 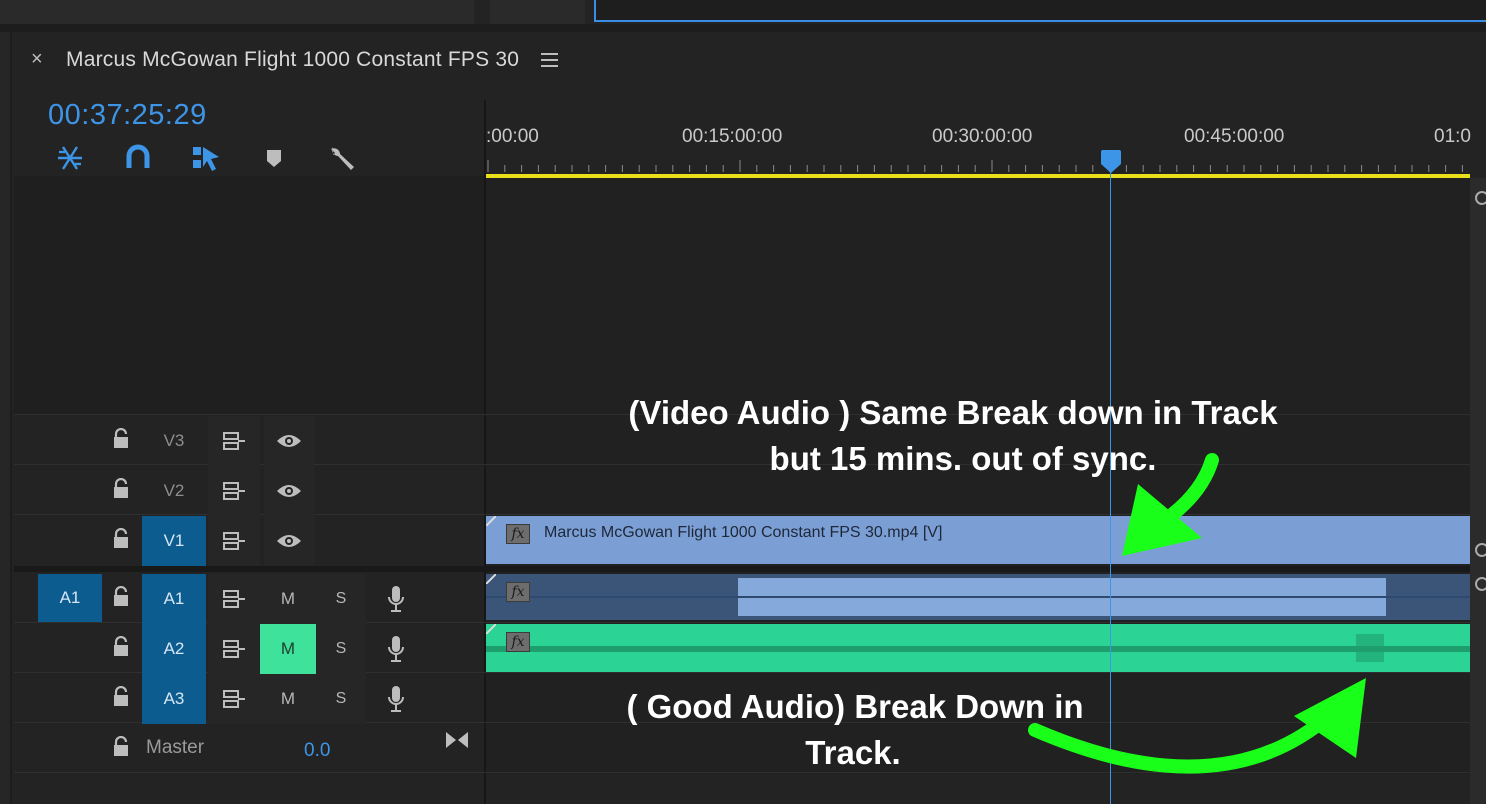 What do you see at coordinates (975, 166) in the screenshot?
I see `ruler-ticks` at bounding box center [975, 166].